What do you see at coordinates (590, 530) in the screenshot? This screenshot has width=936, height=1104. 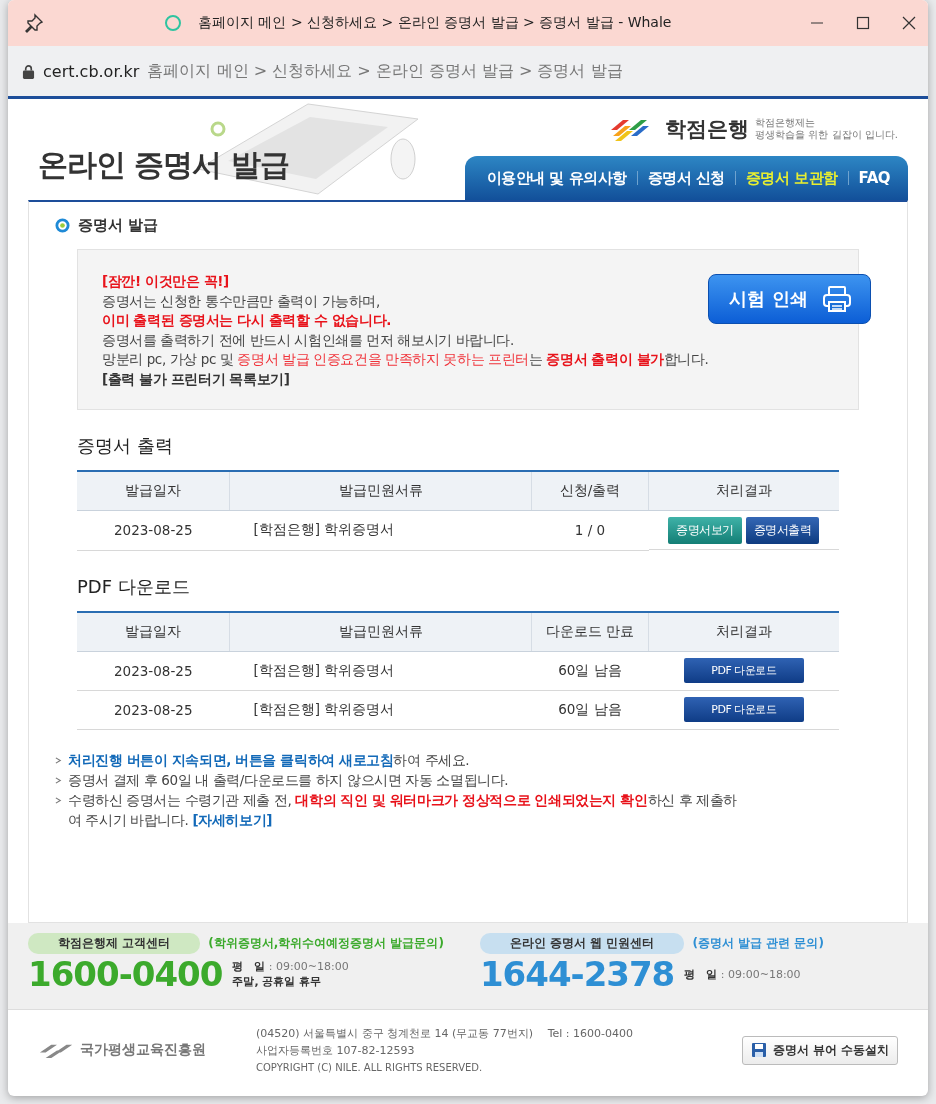 I see `table-cell: 1 / 0` at bounding box center [590, 530].